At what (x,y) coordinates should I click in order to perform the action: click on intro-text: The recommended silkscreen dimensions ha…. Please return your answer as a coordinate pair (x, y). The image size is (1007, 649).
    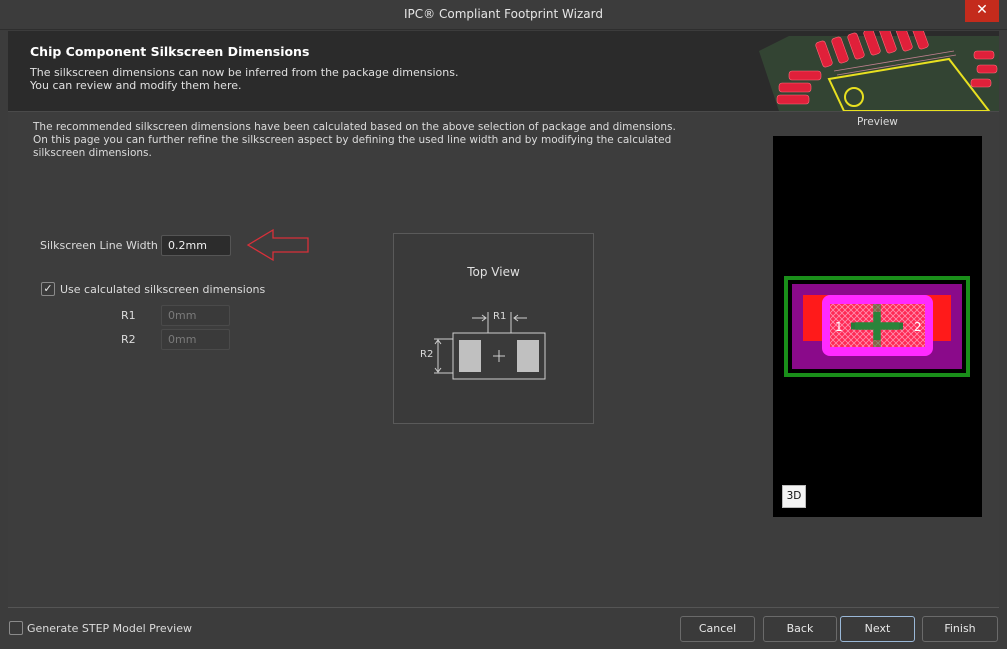
    Looking at the image, I should click on (363, 140).